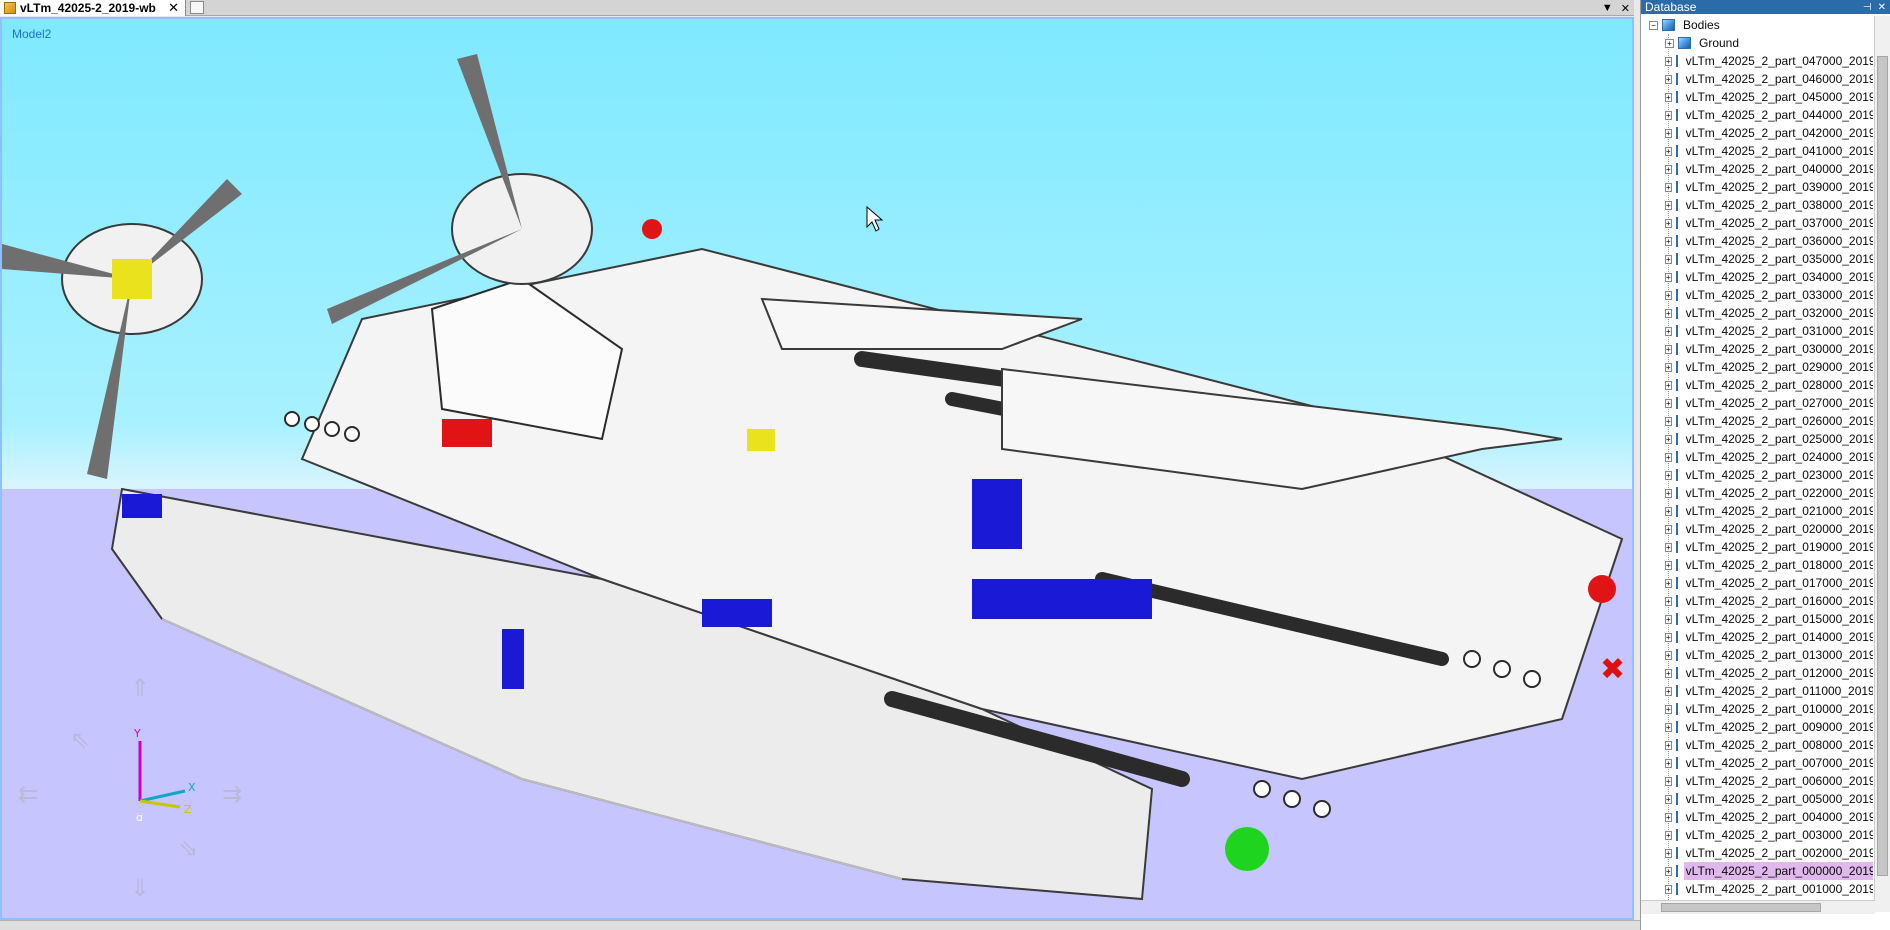 This screenshot has width=1890, height=930. Describe the element at coordinates (1757, 97) in the screenshot. I see `tree-item: + vLTm_42025_2_part_045000_2019` at that location.